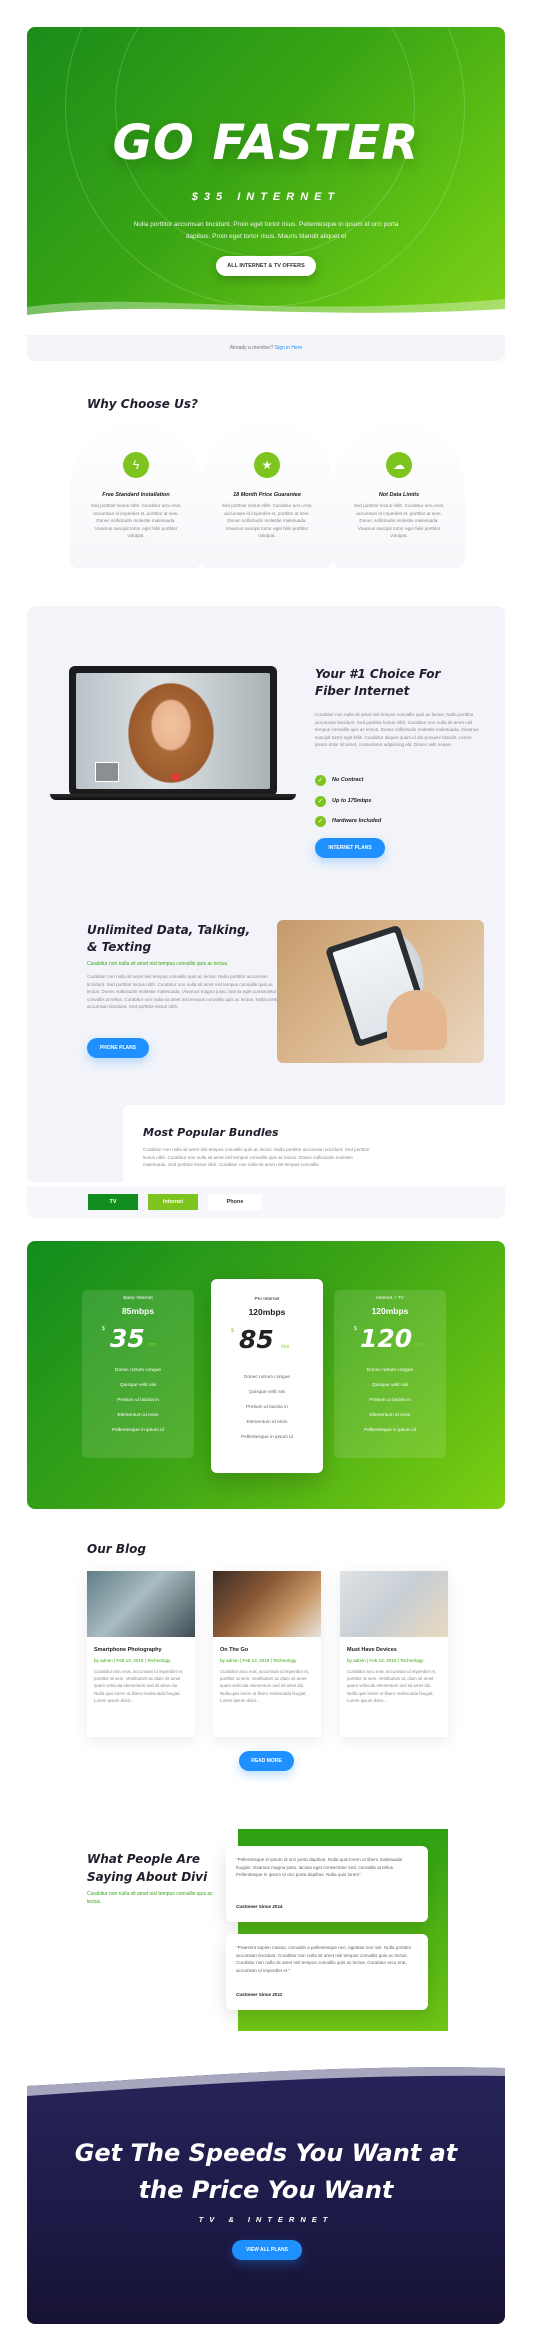 This screenshot has height=2350, width=533. What do you see at coordinates (266, 2078) in the screenshot?
I see `cta-top-wave` at bounding box center [266, 2078].